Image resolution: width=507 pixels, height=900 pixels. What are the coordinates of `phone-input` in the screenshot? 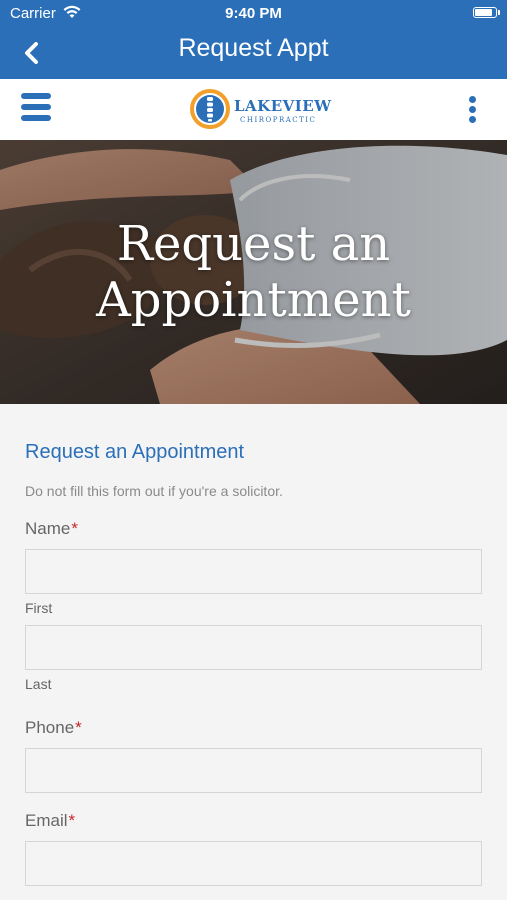 It's located at (253, 770).